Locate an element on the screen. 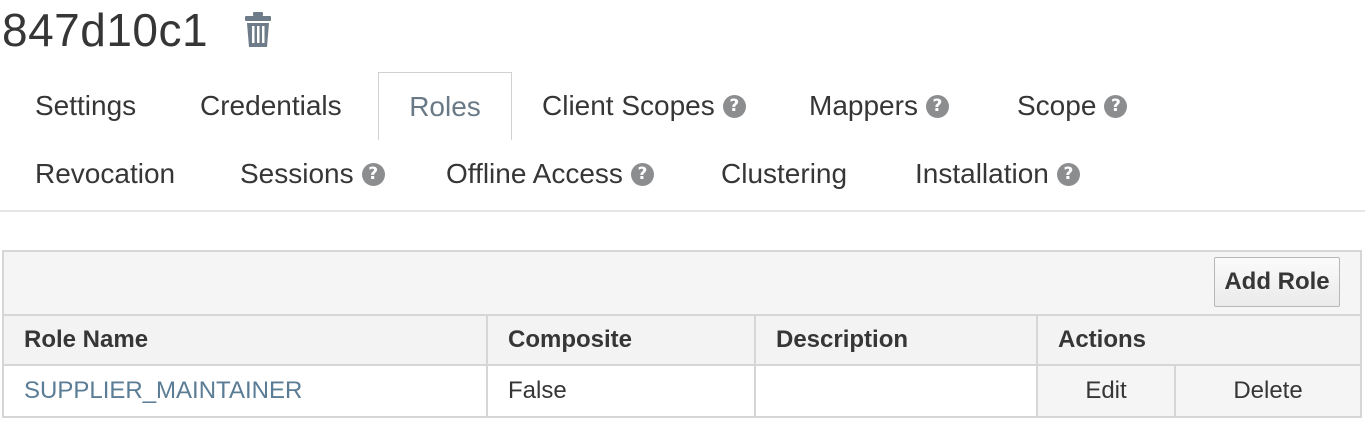 The height and width of the screenshot is (426, 1368). tab-label: Clustering is located at coordinates (784, 173).